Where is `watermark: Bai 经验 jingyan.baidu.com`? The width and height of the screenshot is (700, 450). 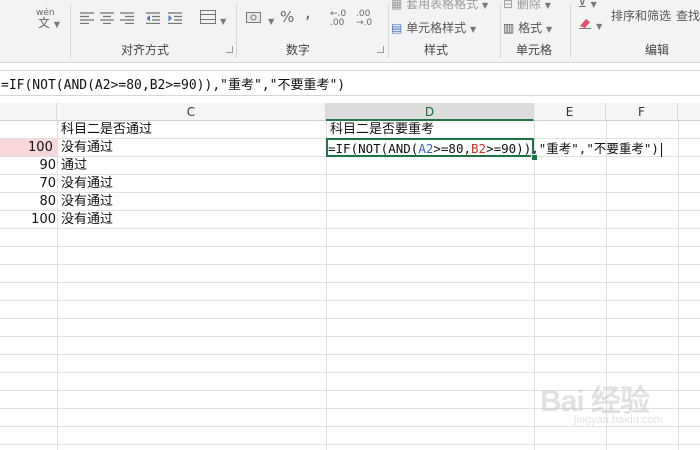
watermark: Bai 经验 jingyan.baidu.com is located at coordinates (615, 403).